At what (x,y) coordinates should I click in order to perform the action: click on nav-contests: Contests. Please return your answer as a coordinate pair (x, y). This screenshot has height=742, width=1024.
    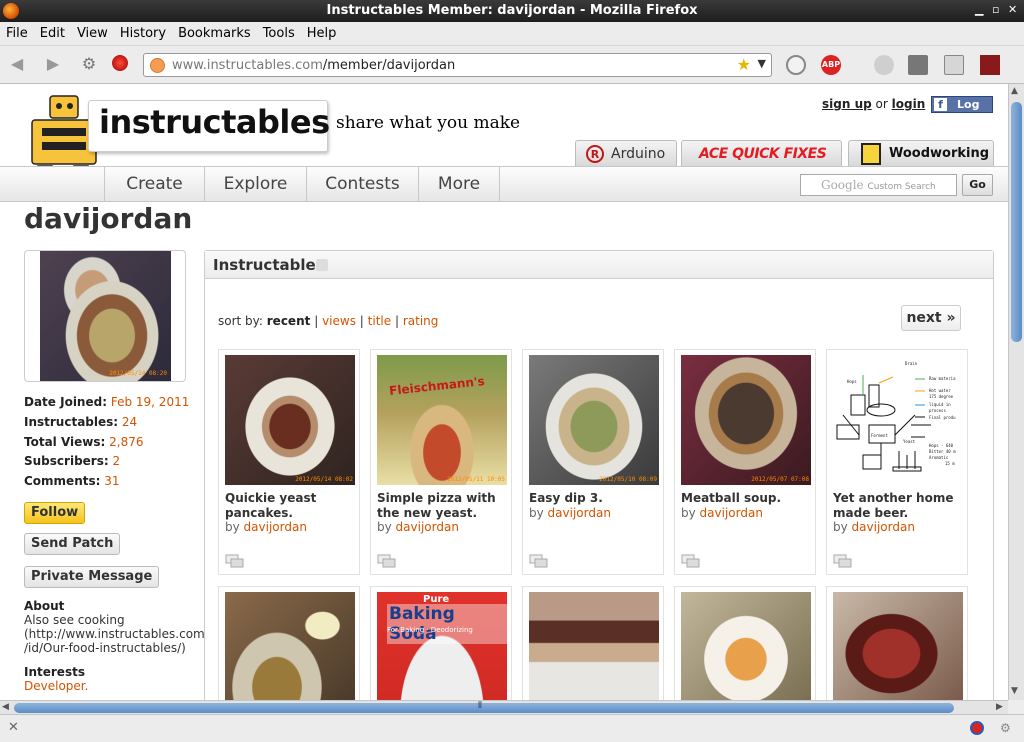
    Looking at the image, I should click on (362, 184).